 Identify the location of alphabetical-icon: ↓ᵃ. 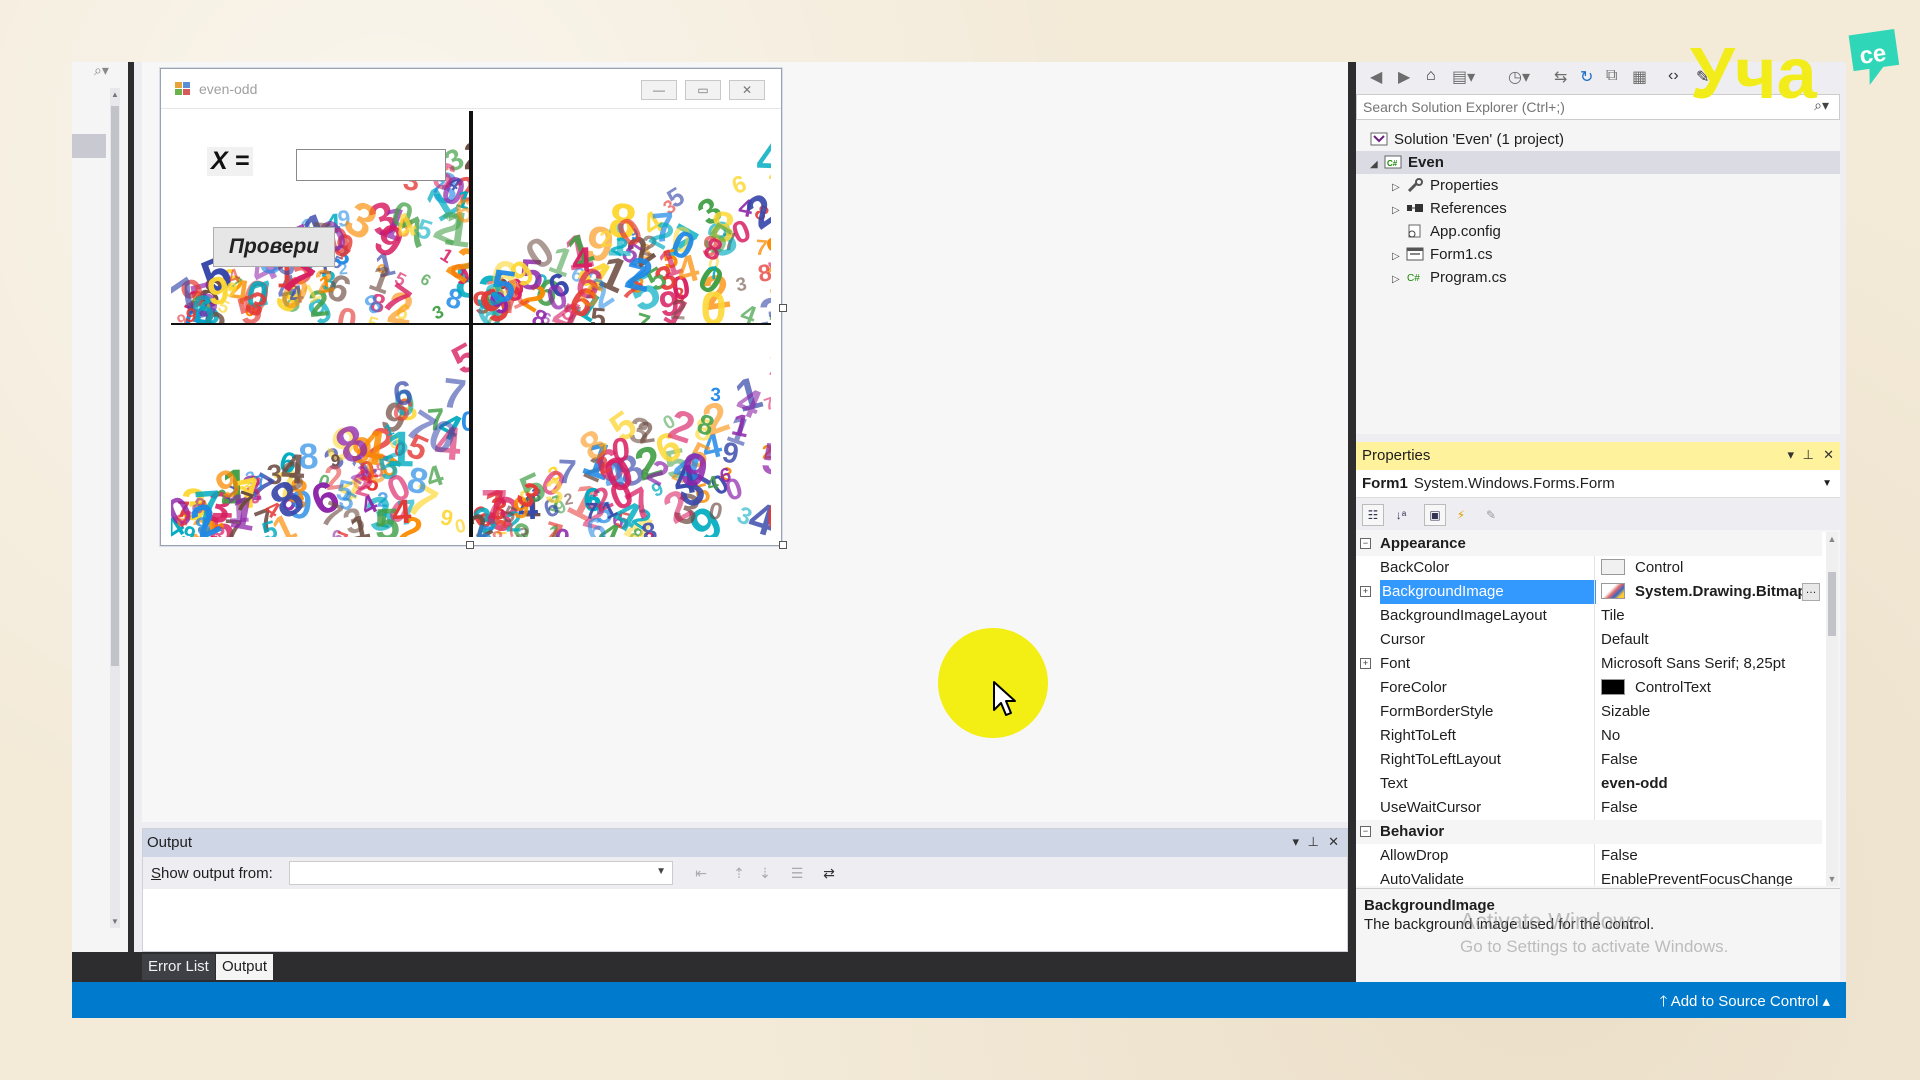
(1401, 515).